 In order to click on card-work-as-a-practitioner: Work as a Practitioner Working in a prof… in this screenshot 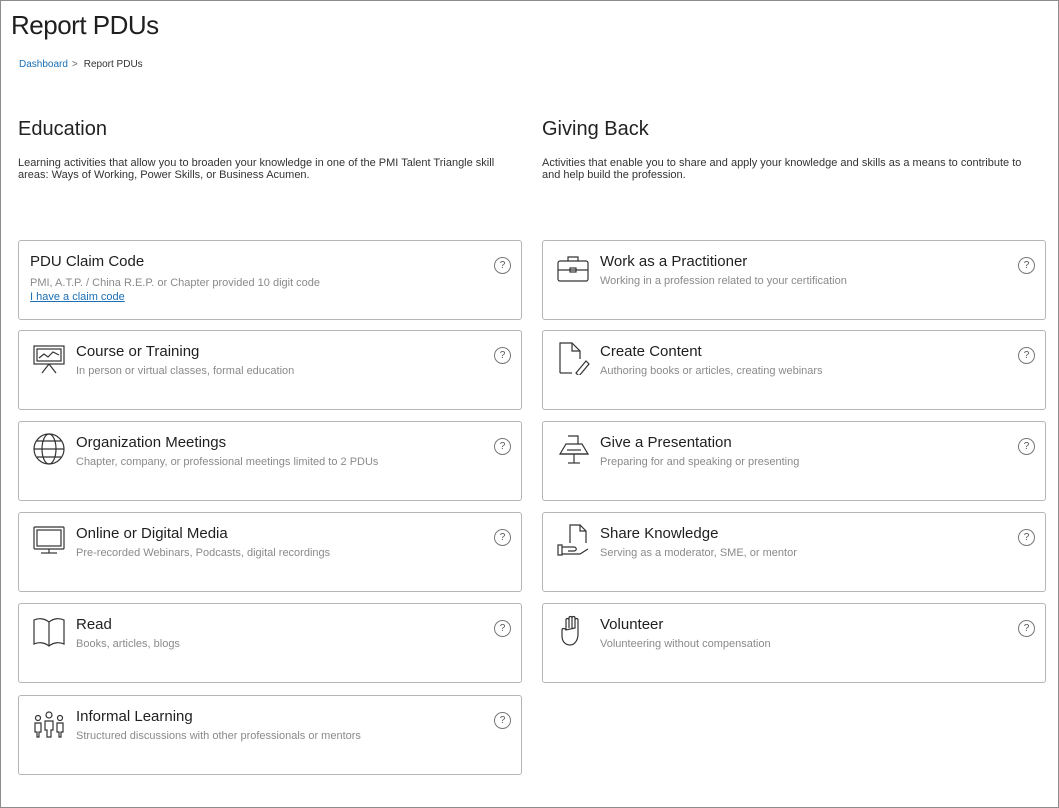, I will do `click(794, 280)`.